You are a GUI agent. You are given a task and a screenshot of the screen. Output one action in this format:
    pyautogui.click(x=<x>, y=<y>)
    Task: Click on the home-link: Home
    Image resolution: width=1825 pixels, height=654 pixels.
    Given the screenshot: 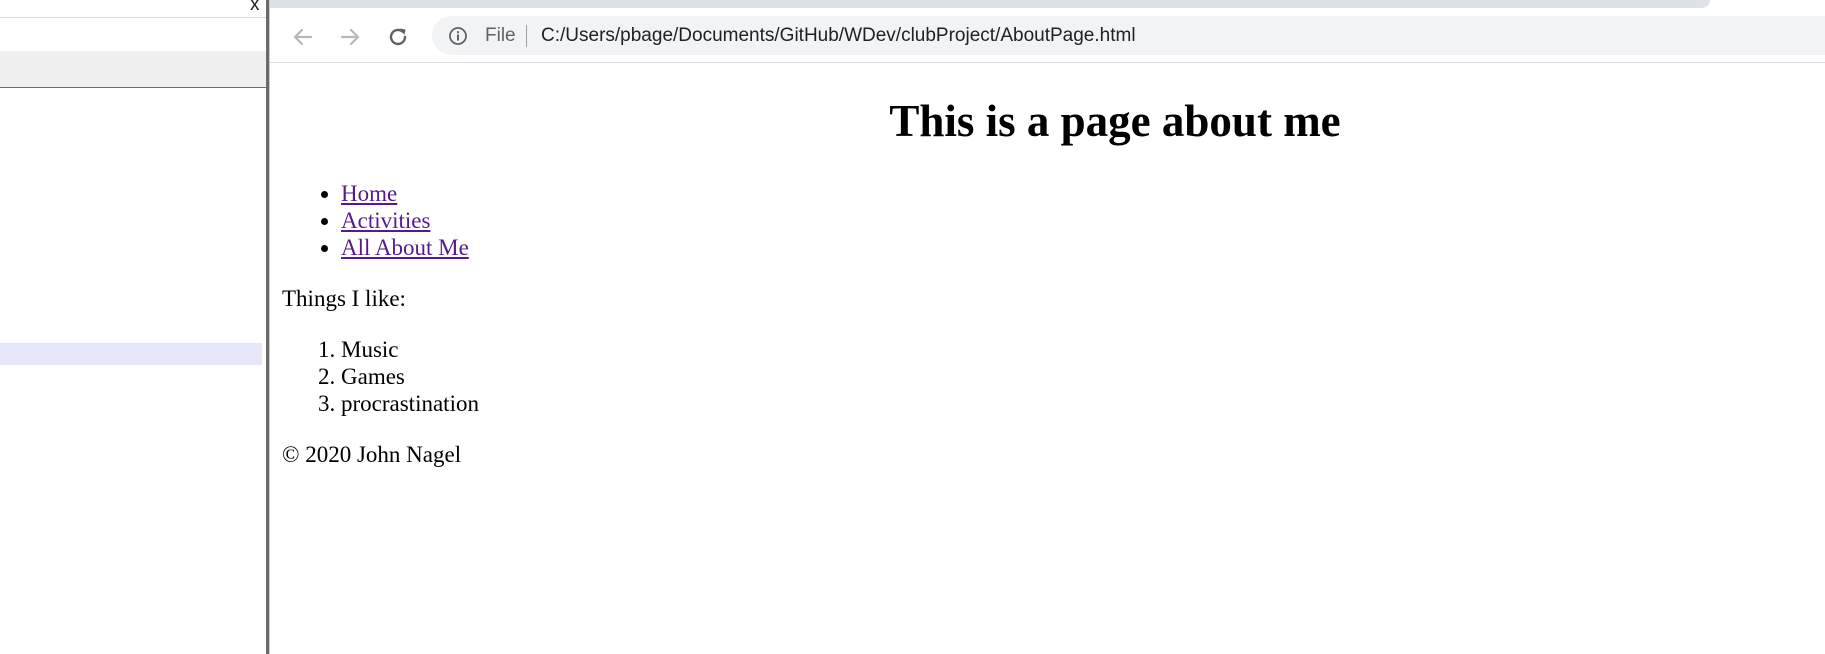 What is the action you would take?
    pyautogui.click(x=369, y=193)
    